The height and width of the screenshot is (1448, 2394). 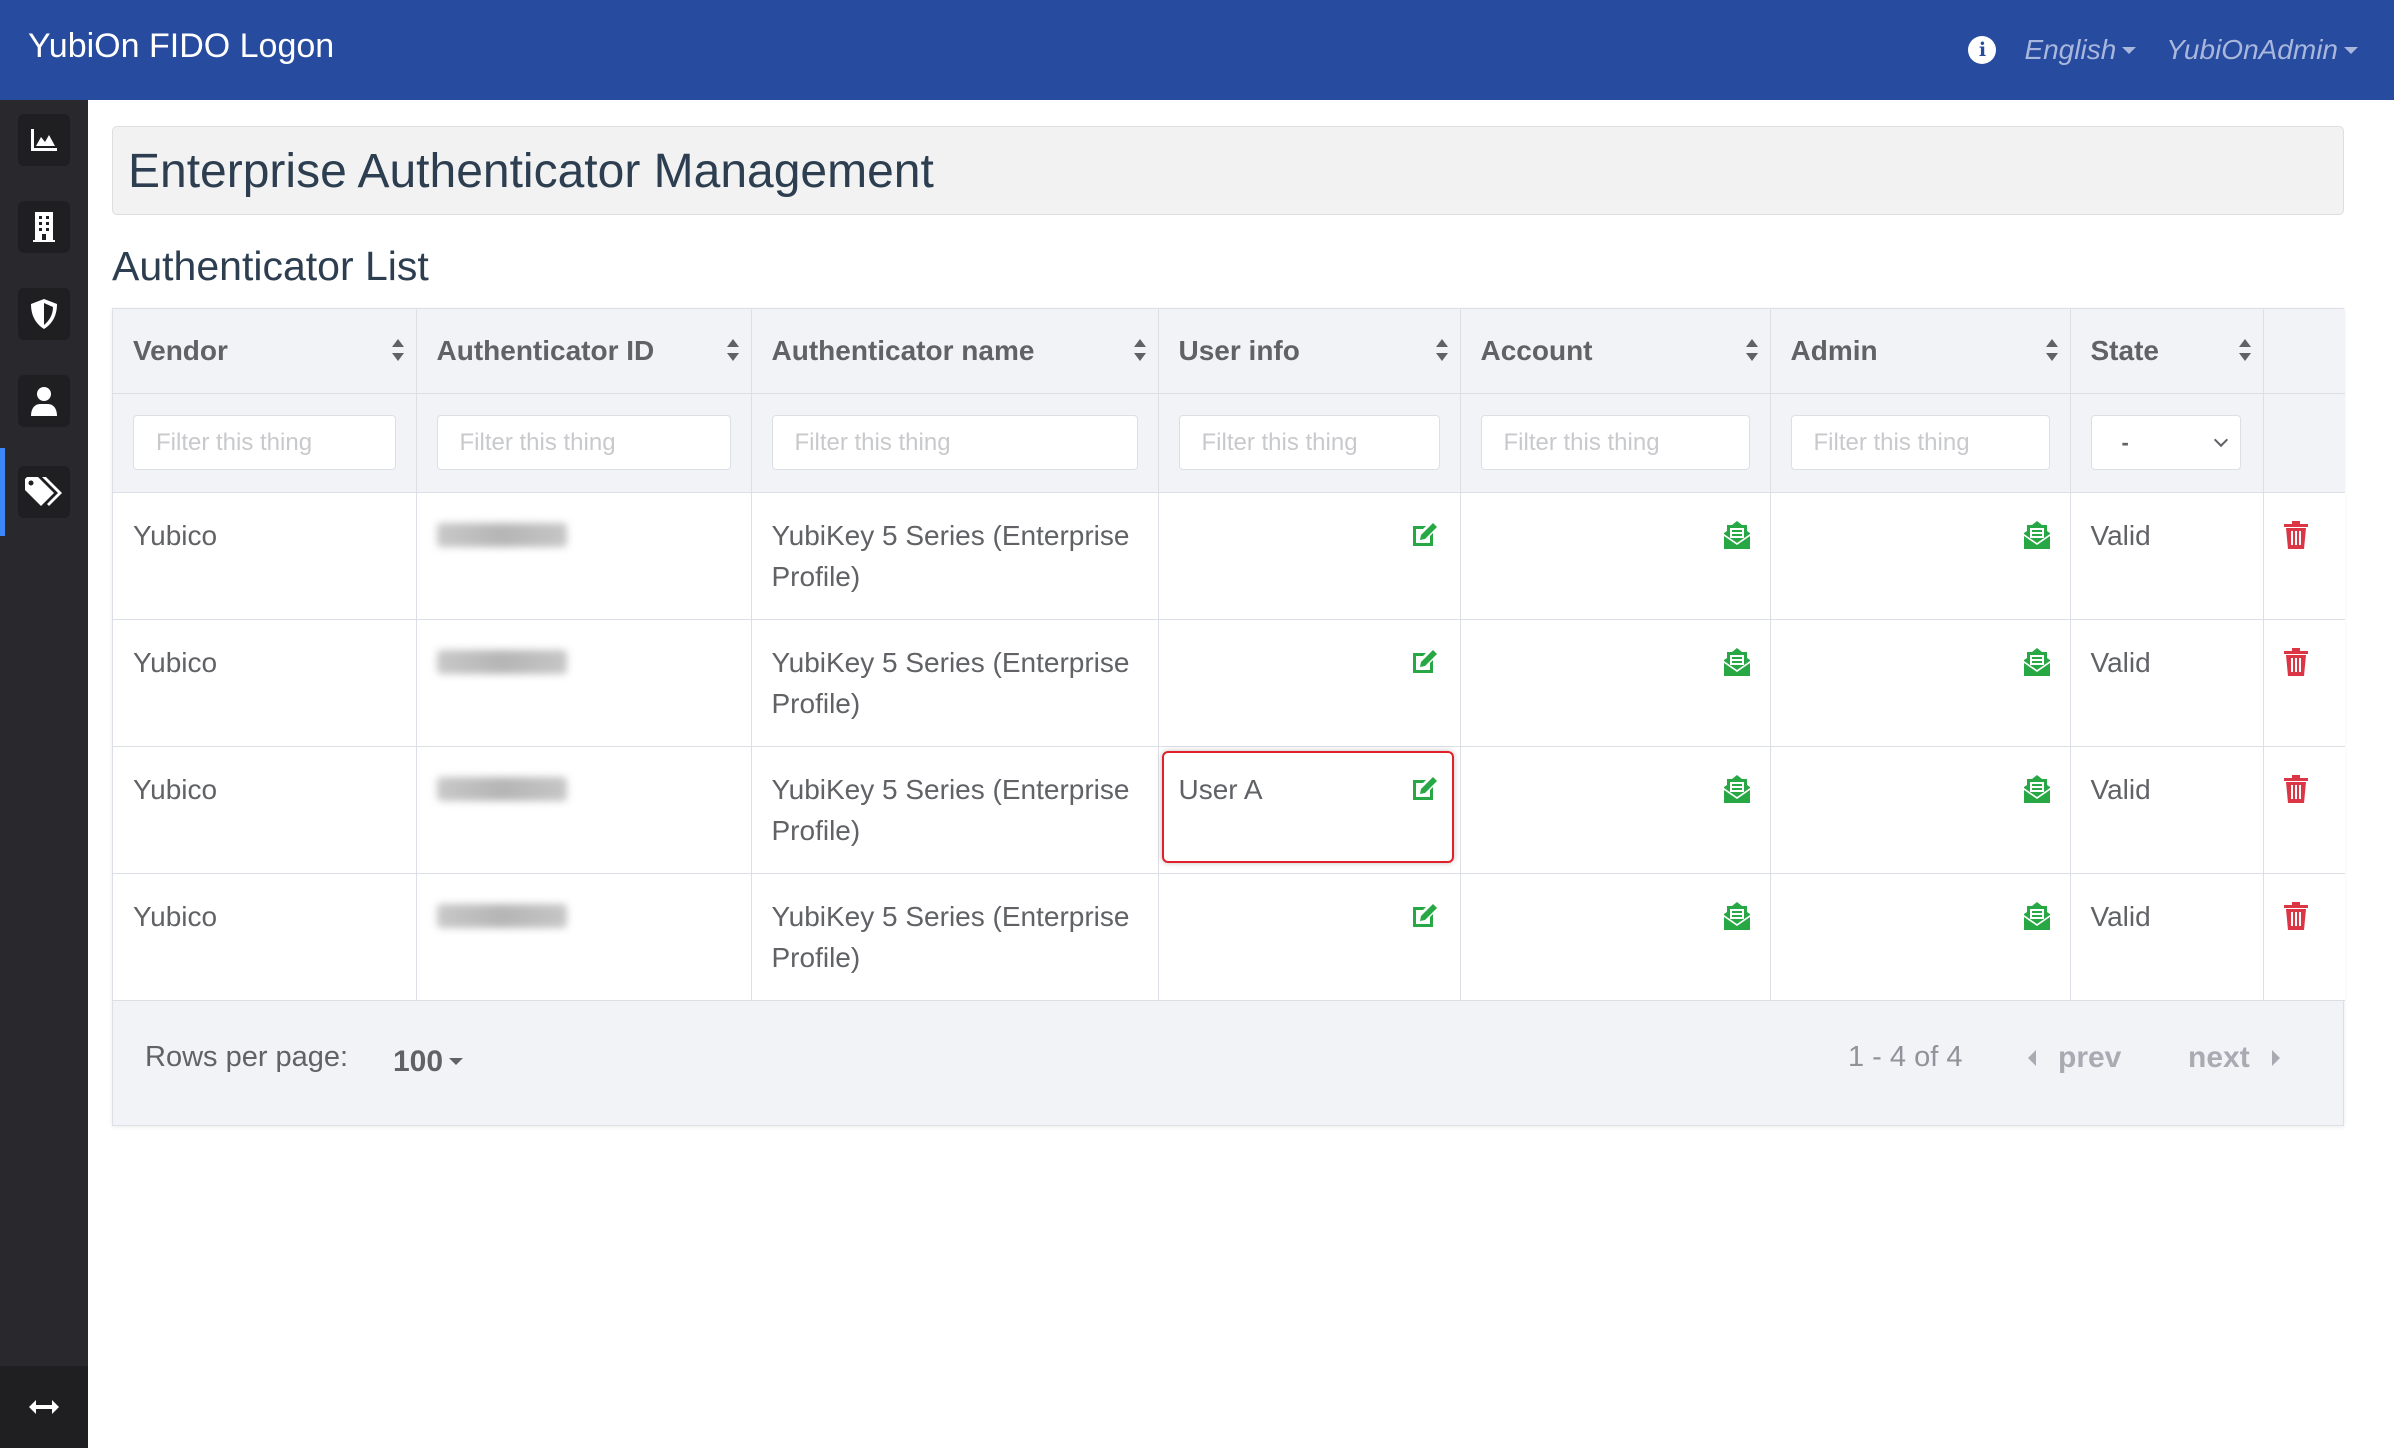 I want to click on filter-state-select: -, so click(x=2165, y=442).